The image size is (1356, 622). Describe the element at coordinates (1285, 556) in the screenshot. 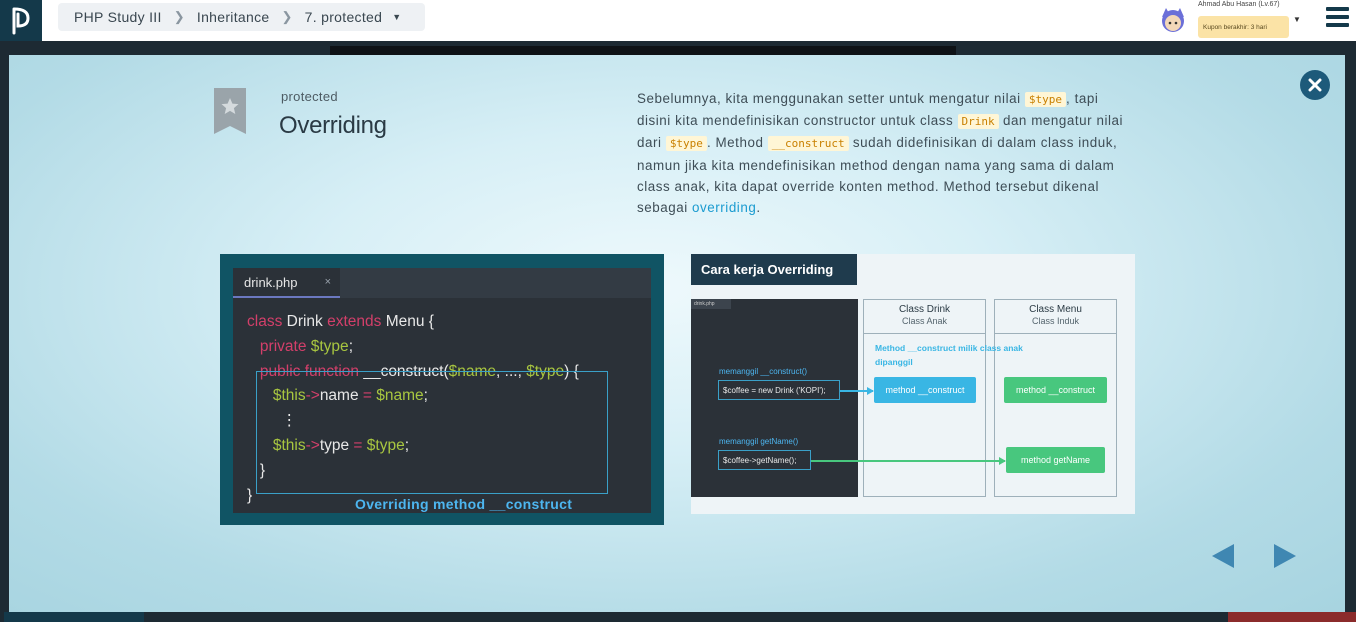

I see `next-arrow-icon` at that location.